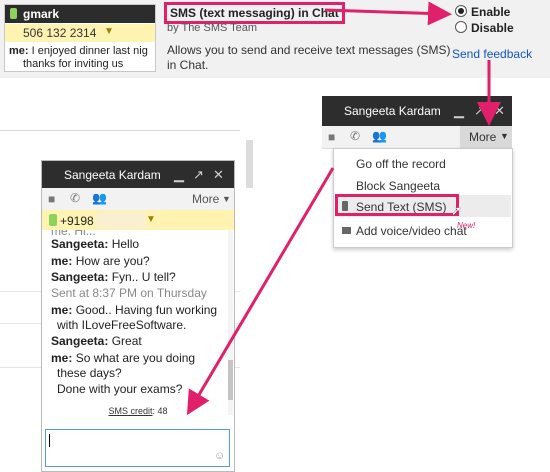  What do you see at coordinates (260, 291) in the screenshot?
I see `arrow-to-chat` at bounding box center [260, 291].